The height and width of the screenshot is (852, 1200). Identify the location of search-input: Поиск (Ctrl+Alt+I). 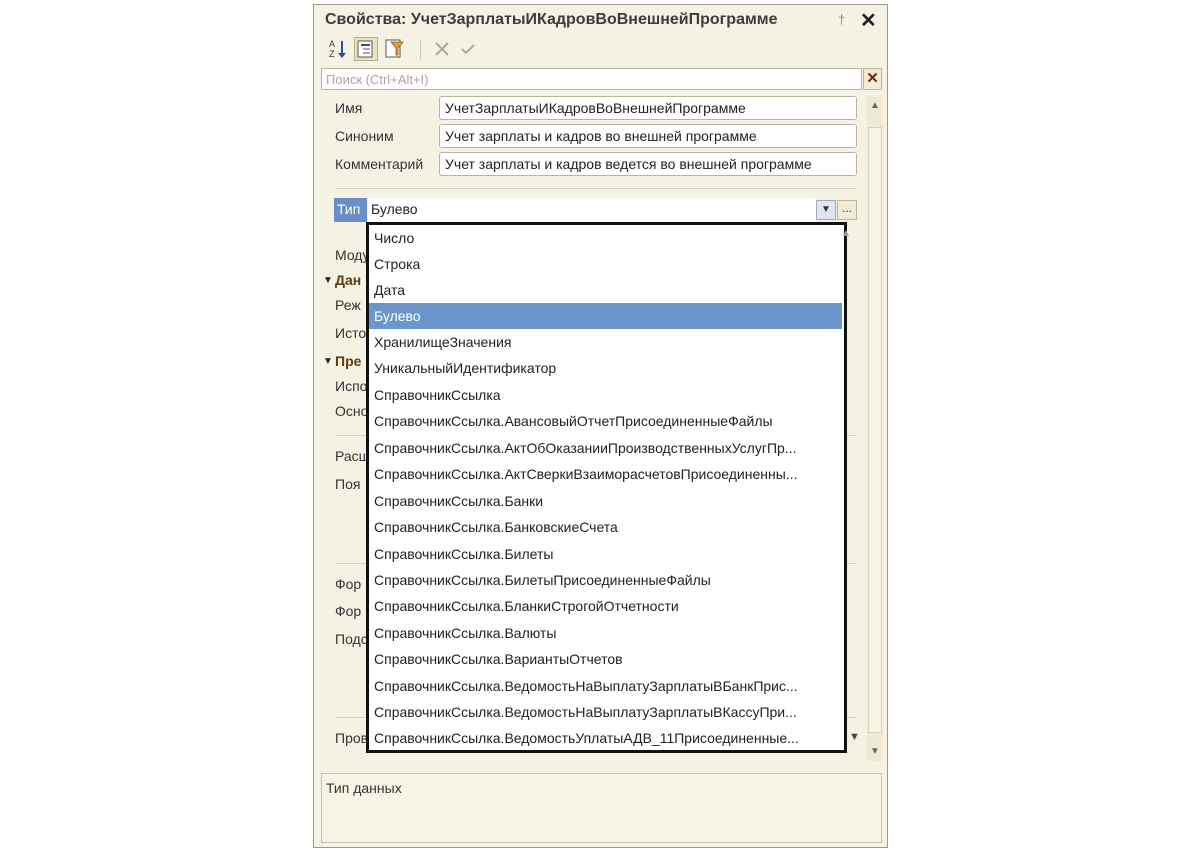
(591, 79).